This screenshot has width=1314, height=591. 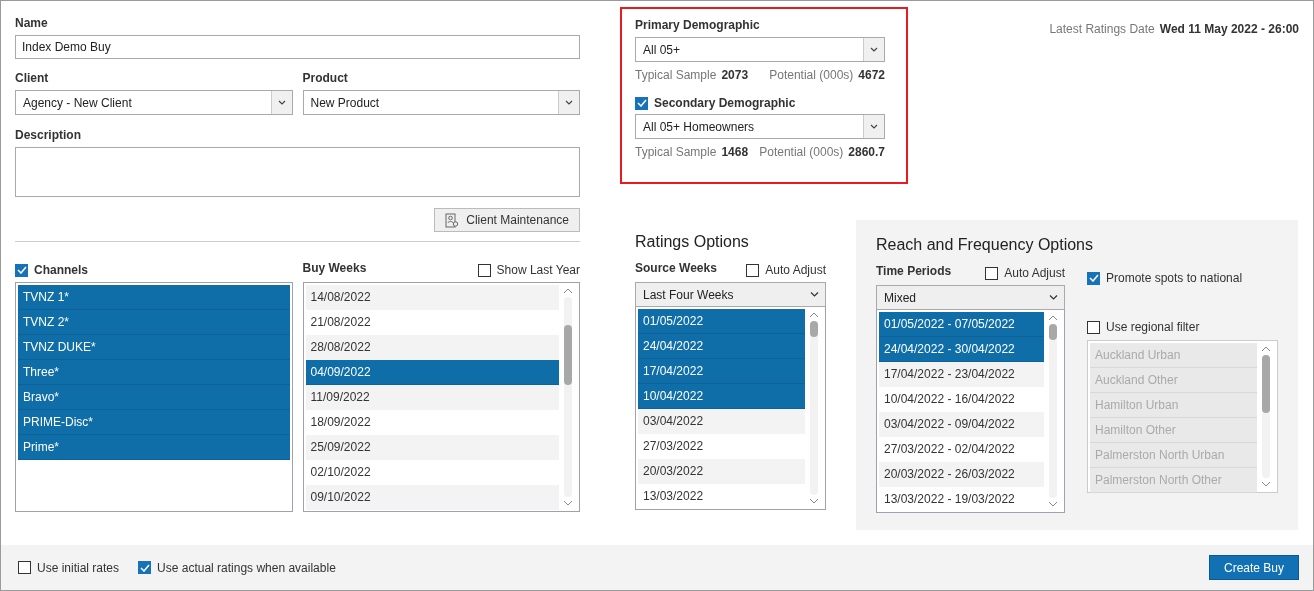 I want to click on region-item: Auckland Other, so click(x=1173, y=380).